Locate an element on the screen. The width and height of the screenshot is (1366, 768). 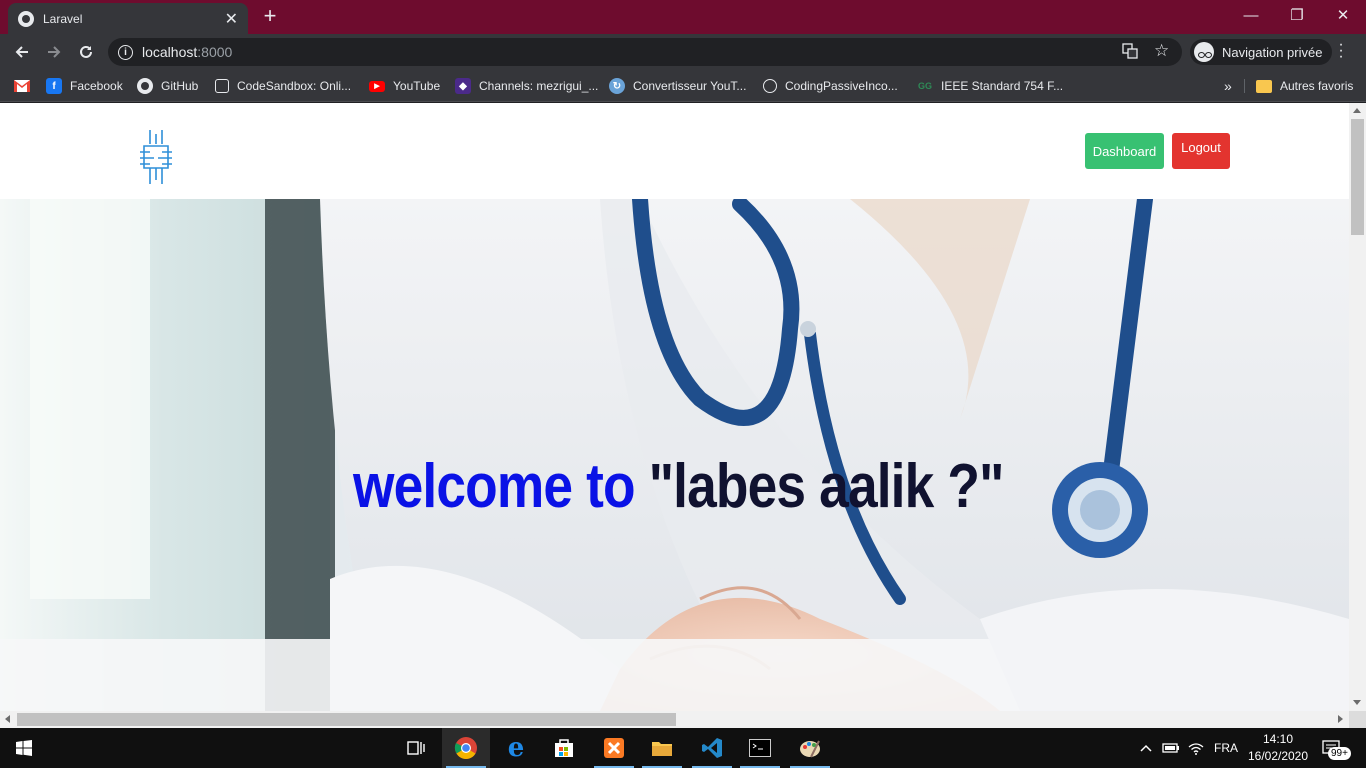
bookmark-gmail is located at coordinates (22, 86).